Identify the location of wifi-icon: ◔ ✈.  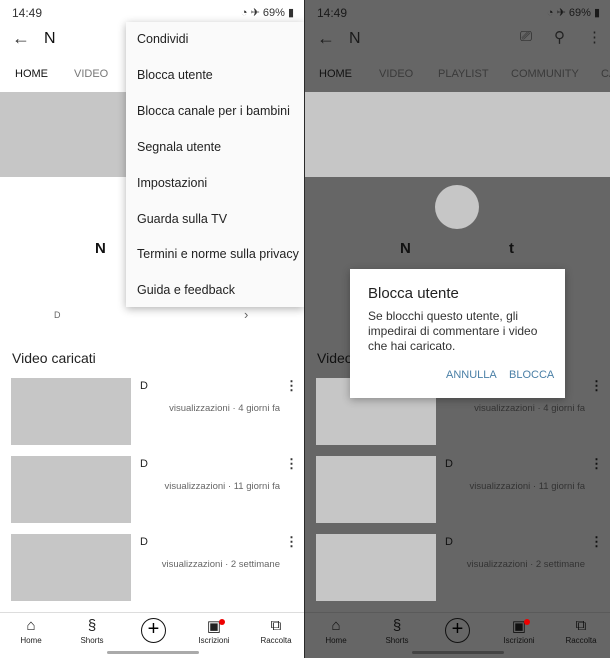
(557, 13).